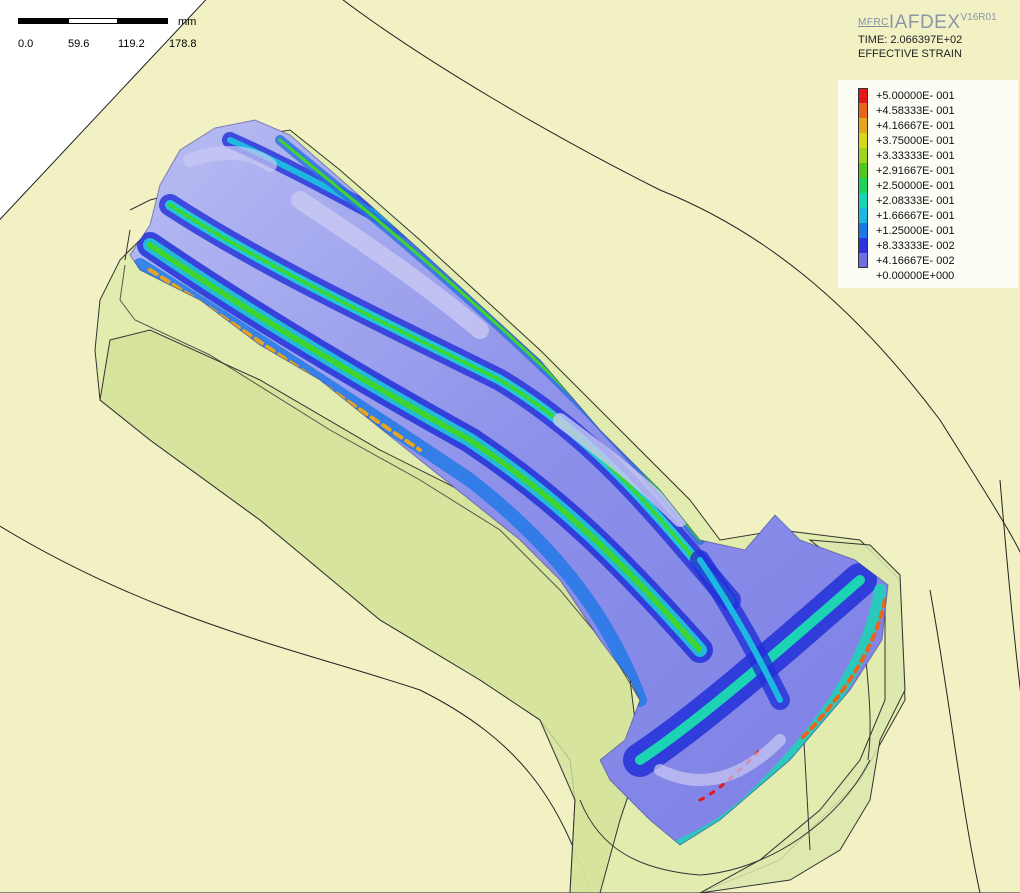  What do you see at coordinates (915, 185) in the screenshot?
I see `legend-label: +2.50000E- 001` at bounding box center [915, 185].